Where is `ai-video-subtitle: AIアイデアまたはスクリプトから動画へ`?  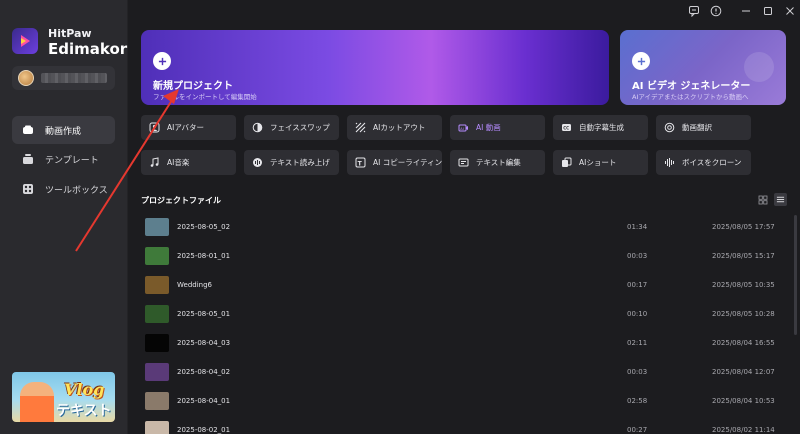
ai-video-subtitle: AIアイデアまたはスクリプトから動画へ is located at coordinates (690, 97).